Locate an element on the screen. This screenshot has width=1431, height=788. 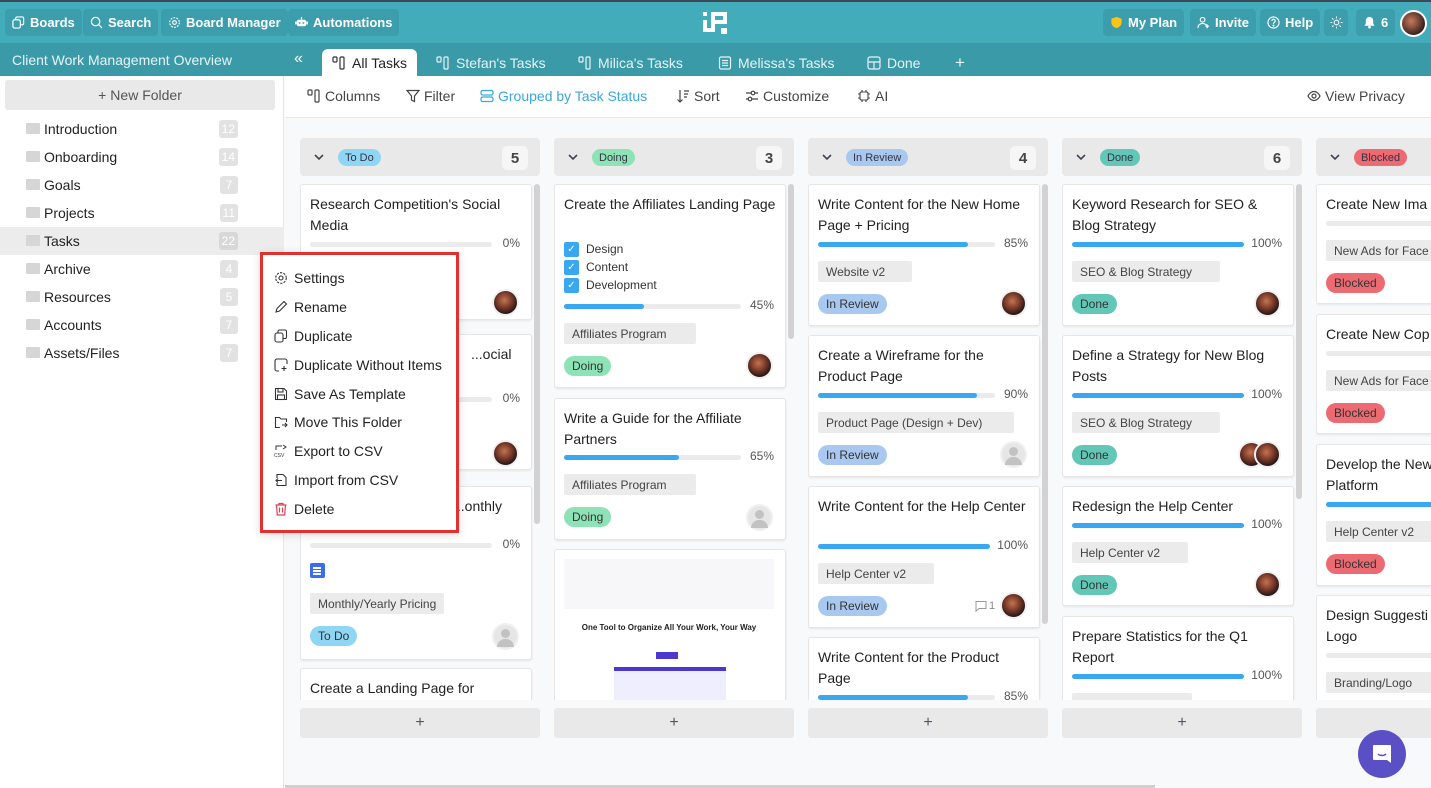
my-plan-button: My Plan is located at coordinates (1144, 22).